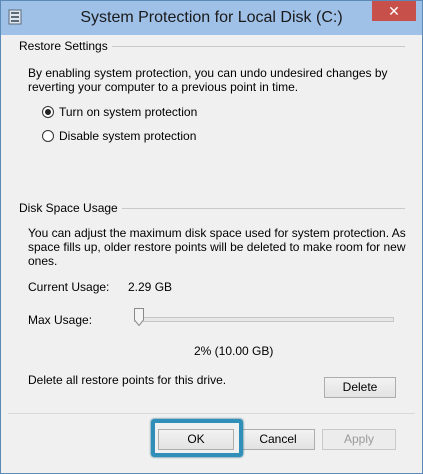 The height and width of the screenshot is (474, 423). I want to click on disk-description-line3: ones., so click(43, 261).